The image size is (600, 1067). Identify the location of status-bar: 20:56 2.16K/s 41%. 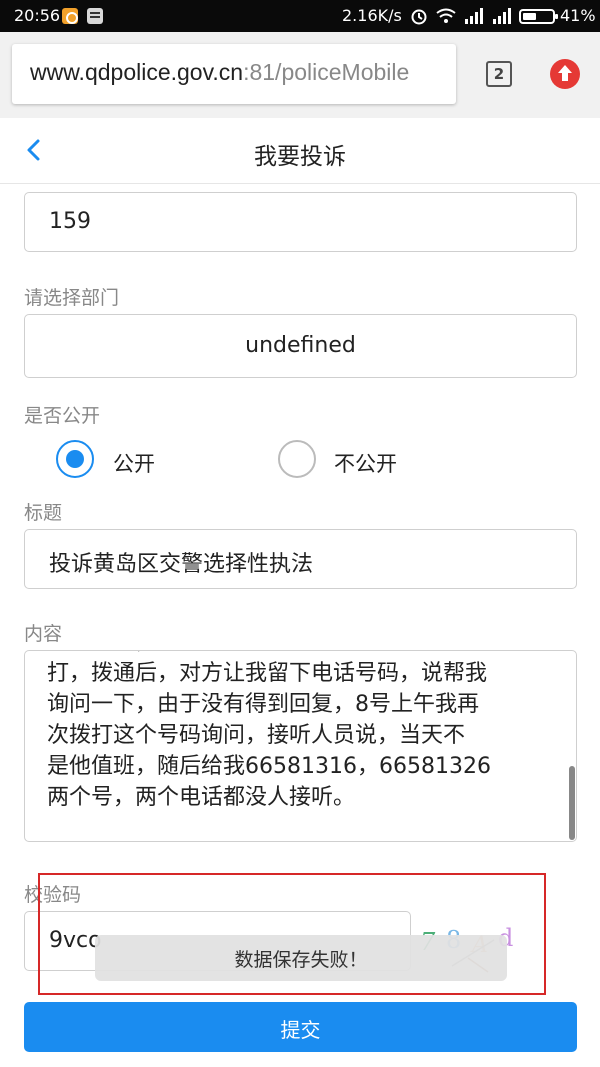
(300, 16).